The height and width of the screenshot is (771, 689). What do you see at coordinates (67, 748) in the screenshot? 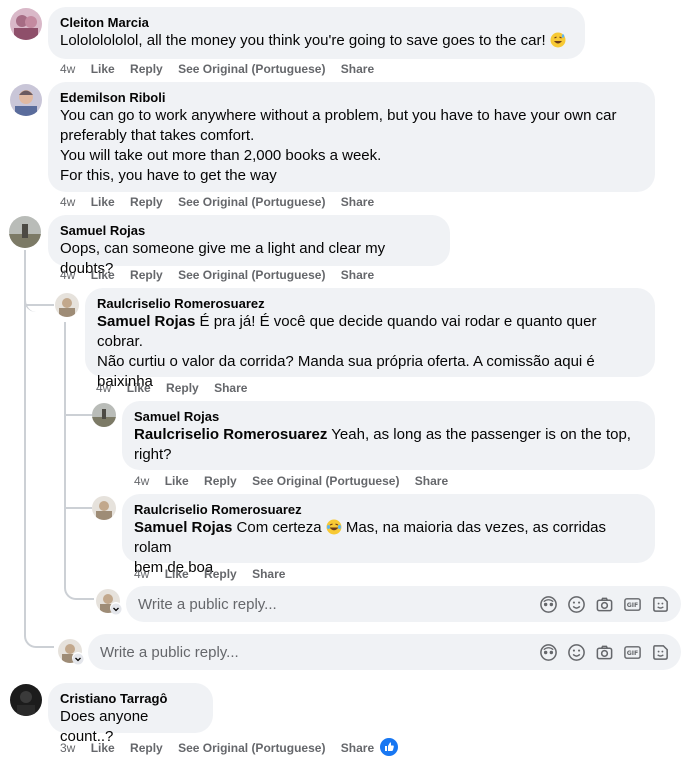
I see `comment-time: 3w` at bounding box center [67, 748].